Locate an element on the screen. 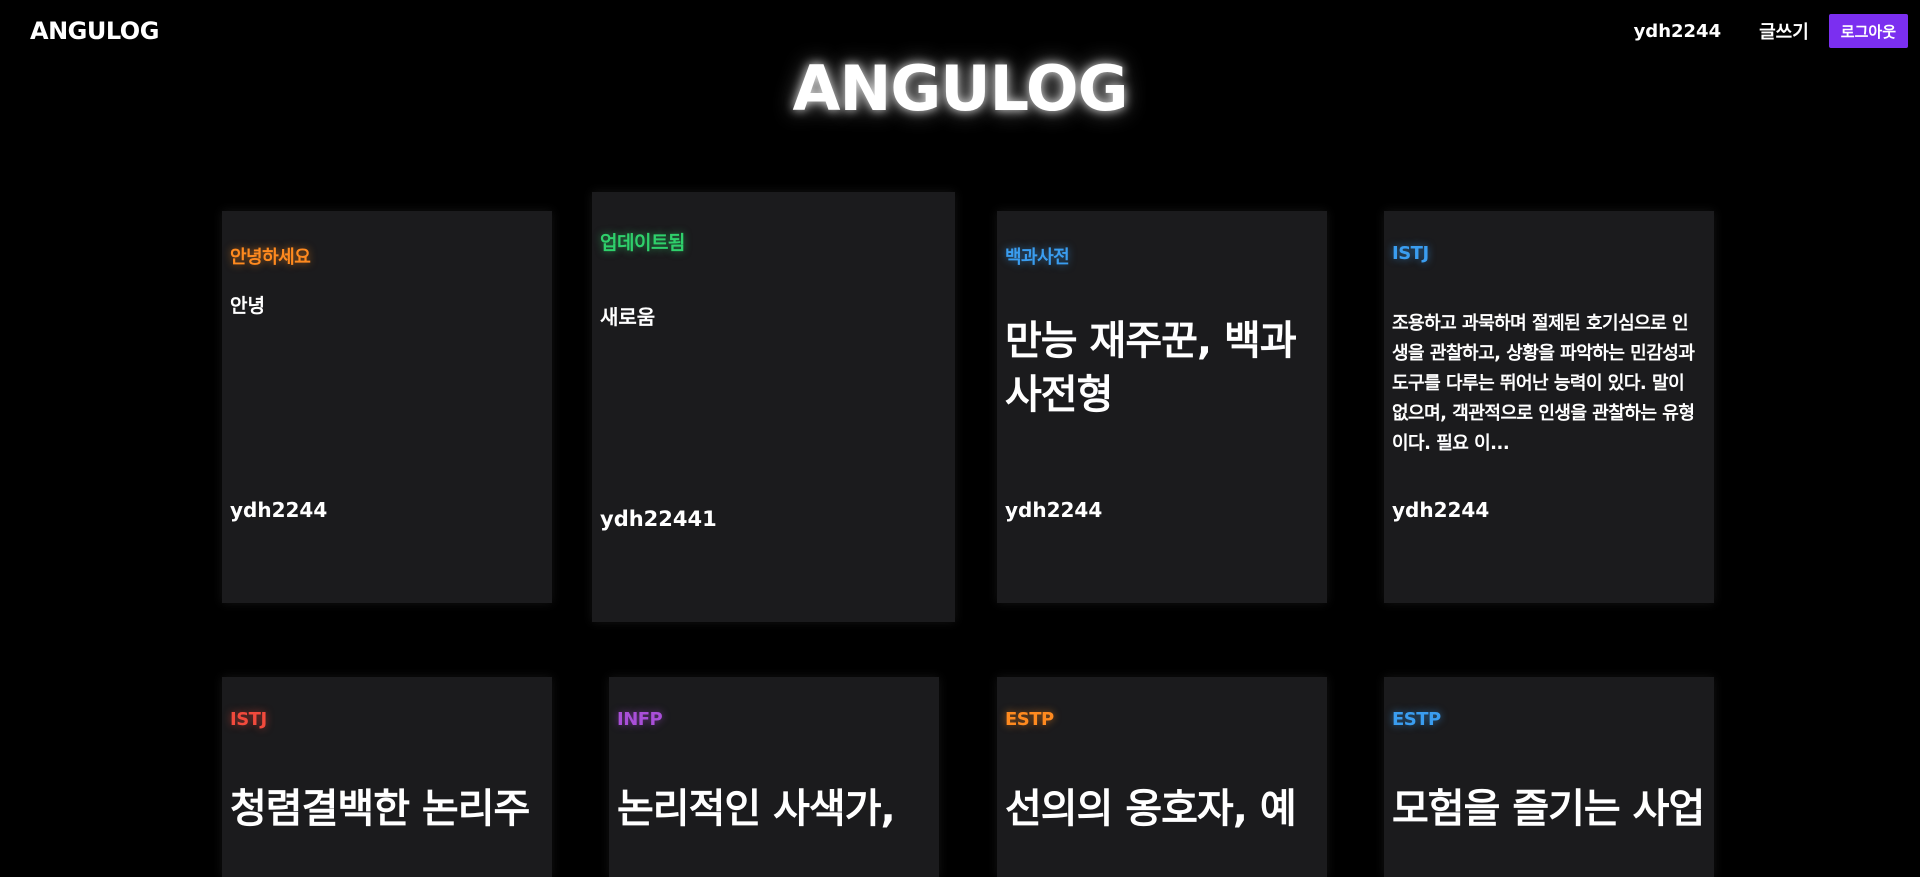 Image resolution: width=1920 pixels, height=877 pixels. post-body: 새로움 is located at coordinates (628, 317).